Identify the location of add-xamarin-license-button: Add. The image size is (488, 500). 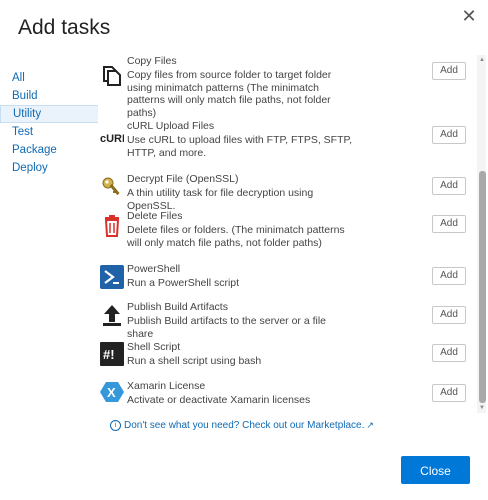
(449, 393).